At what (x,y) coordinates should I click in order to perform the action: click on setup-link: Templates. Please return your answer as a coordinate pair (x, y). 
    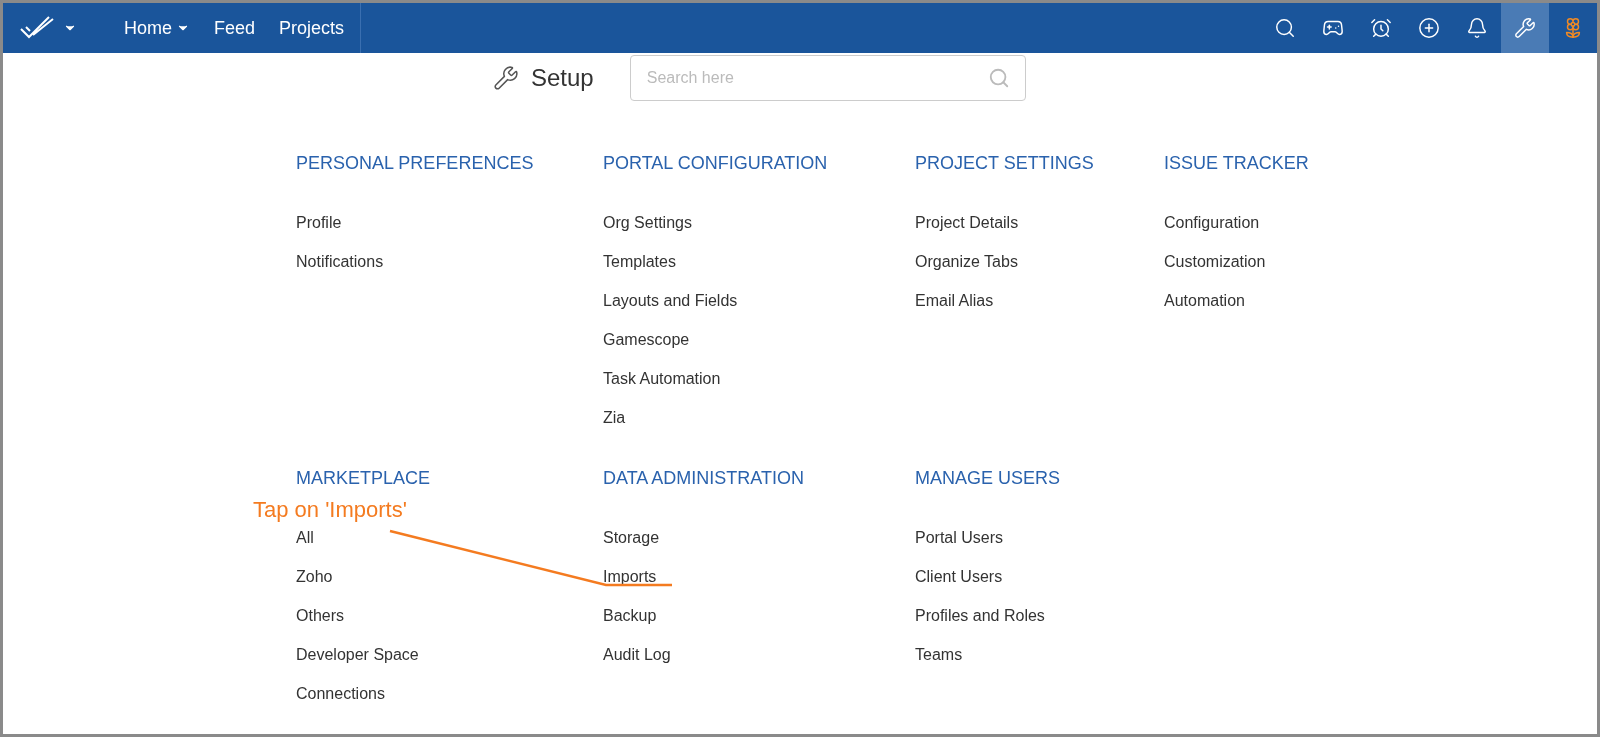
    Looking at the image, I should click on (639, 261).